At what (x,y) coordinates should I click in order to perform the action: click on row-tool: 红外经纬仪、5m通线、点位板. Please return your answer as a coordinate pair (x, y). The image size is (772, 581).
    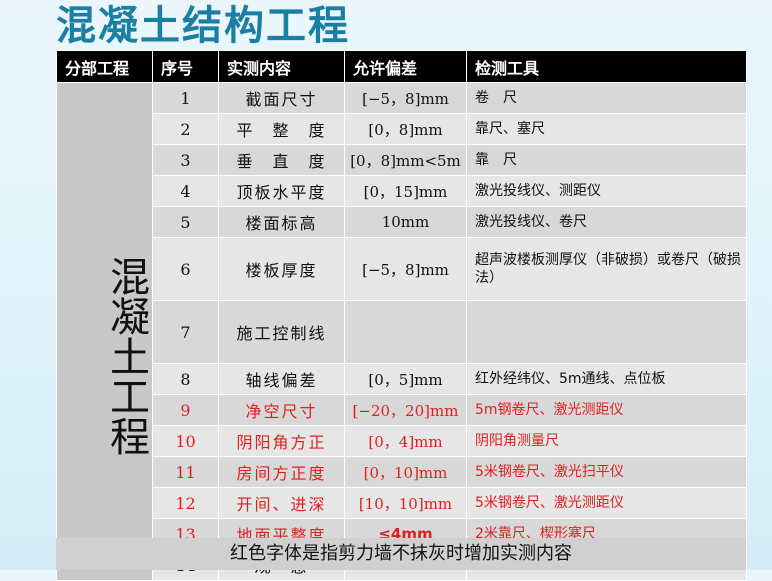
    Looking at the image, I should click on (606, 379).